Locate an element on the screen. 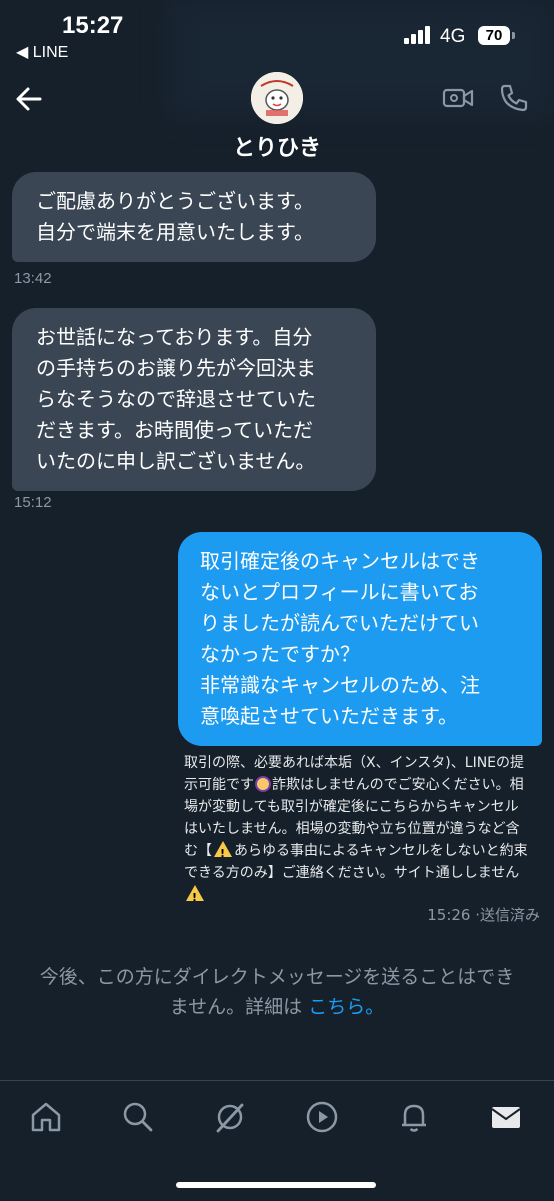 The width and height of the screenshot is (554, 1201). mail-icon is located at coordinates (506, 1117).